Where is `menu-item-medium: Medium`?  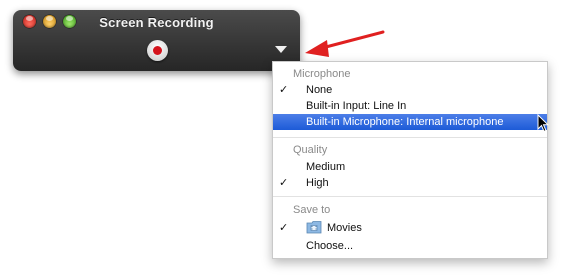
menu-item-medium: Medium is located at coordinates (410, 167).